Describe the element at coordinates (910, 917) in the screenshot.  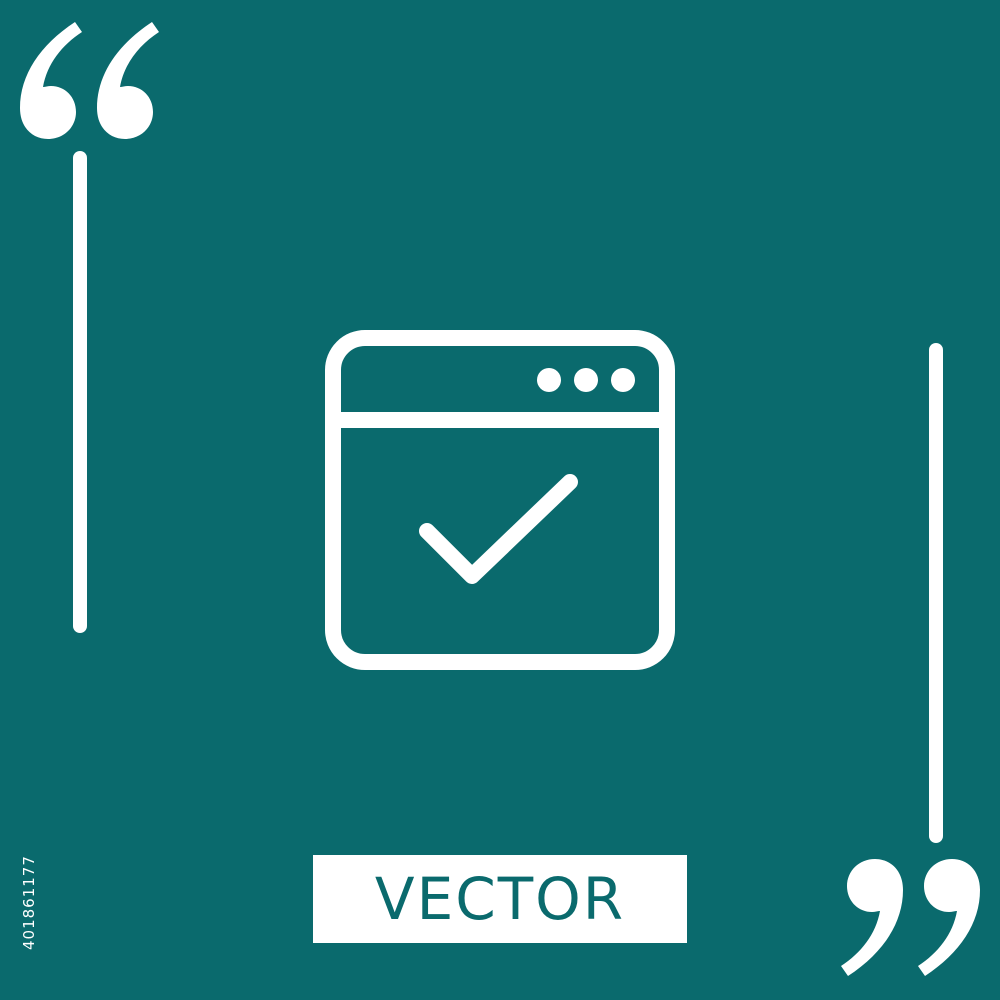
I see `right-double-quote-icon` at that location.